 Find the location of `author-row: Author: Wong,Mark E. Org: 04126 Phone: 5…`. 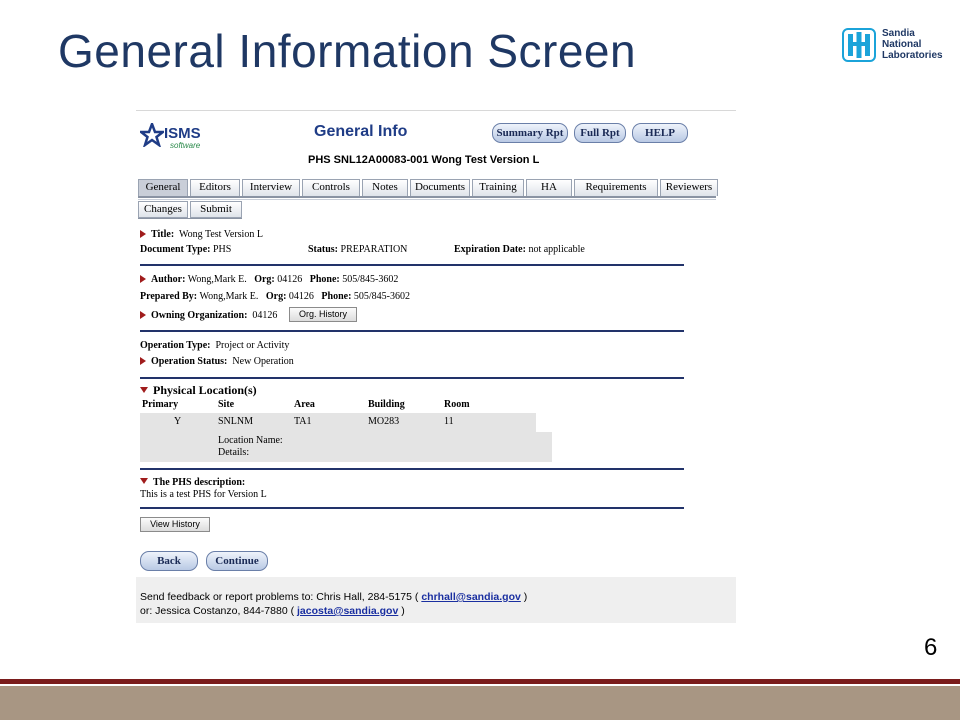

author-row: Author: Wong,Mark E. Org: 04126 Phone: 5… is located at coordinates (269, 279).